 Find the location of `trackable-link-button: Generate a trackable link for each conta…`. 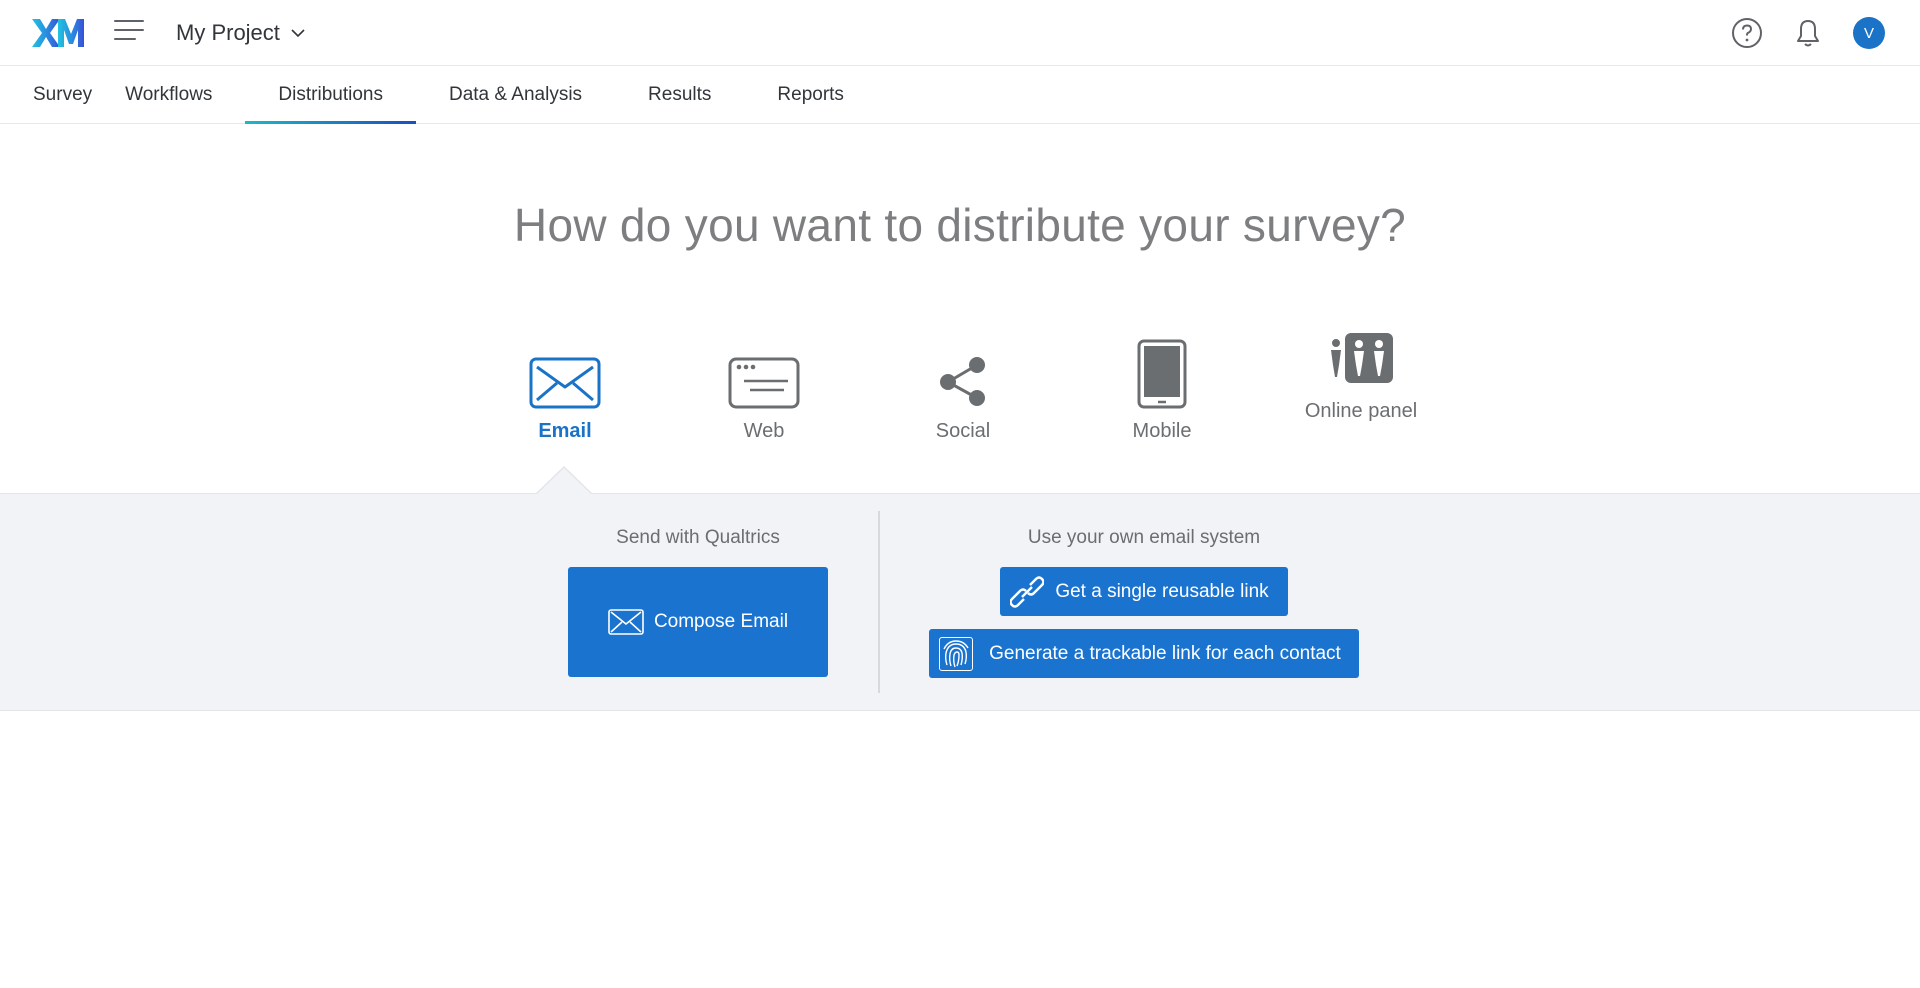

trackable-link-button: Generate a trackable link for each conta… is located at coordinates (1144, 653).